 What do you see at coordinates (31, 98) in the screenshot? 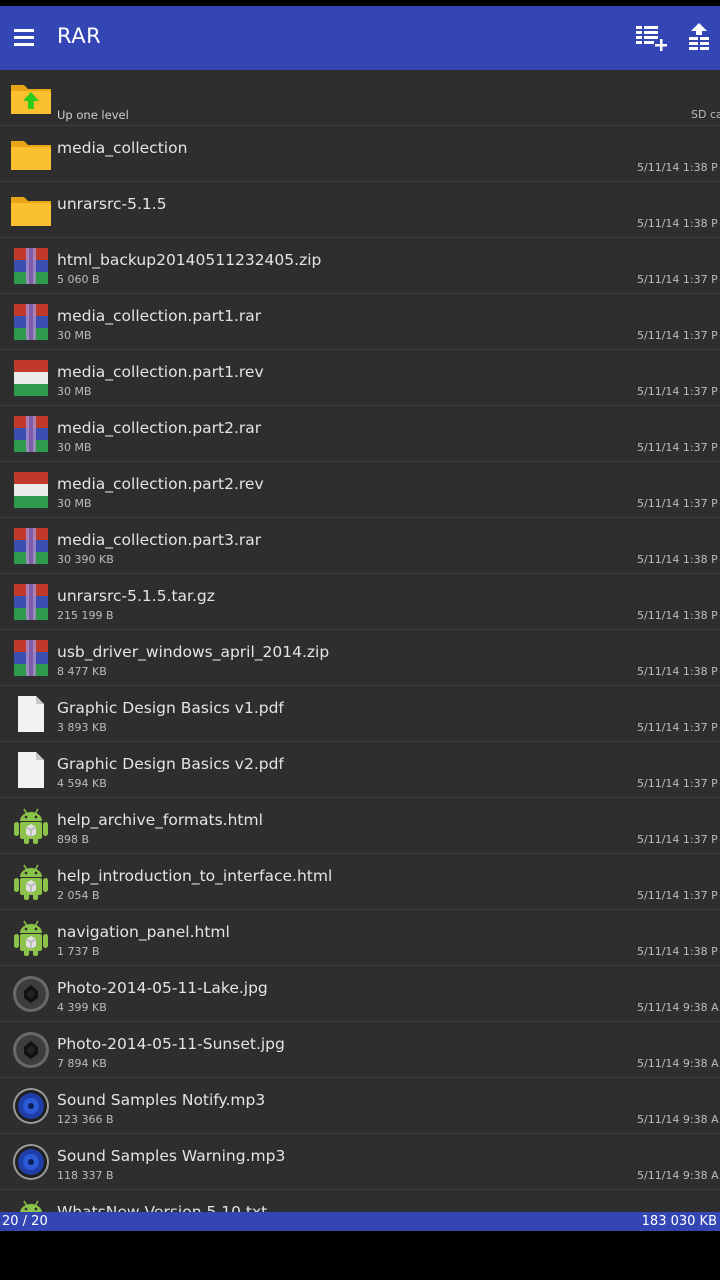
I see `folder-up-icon` at bounding box center [31, 98].